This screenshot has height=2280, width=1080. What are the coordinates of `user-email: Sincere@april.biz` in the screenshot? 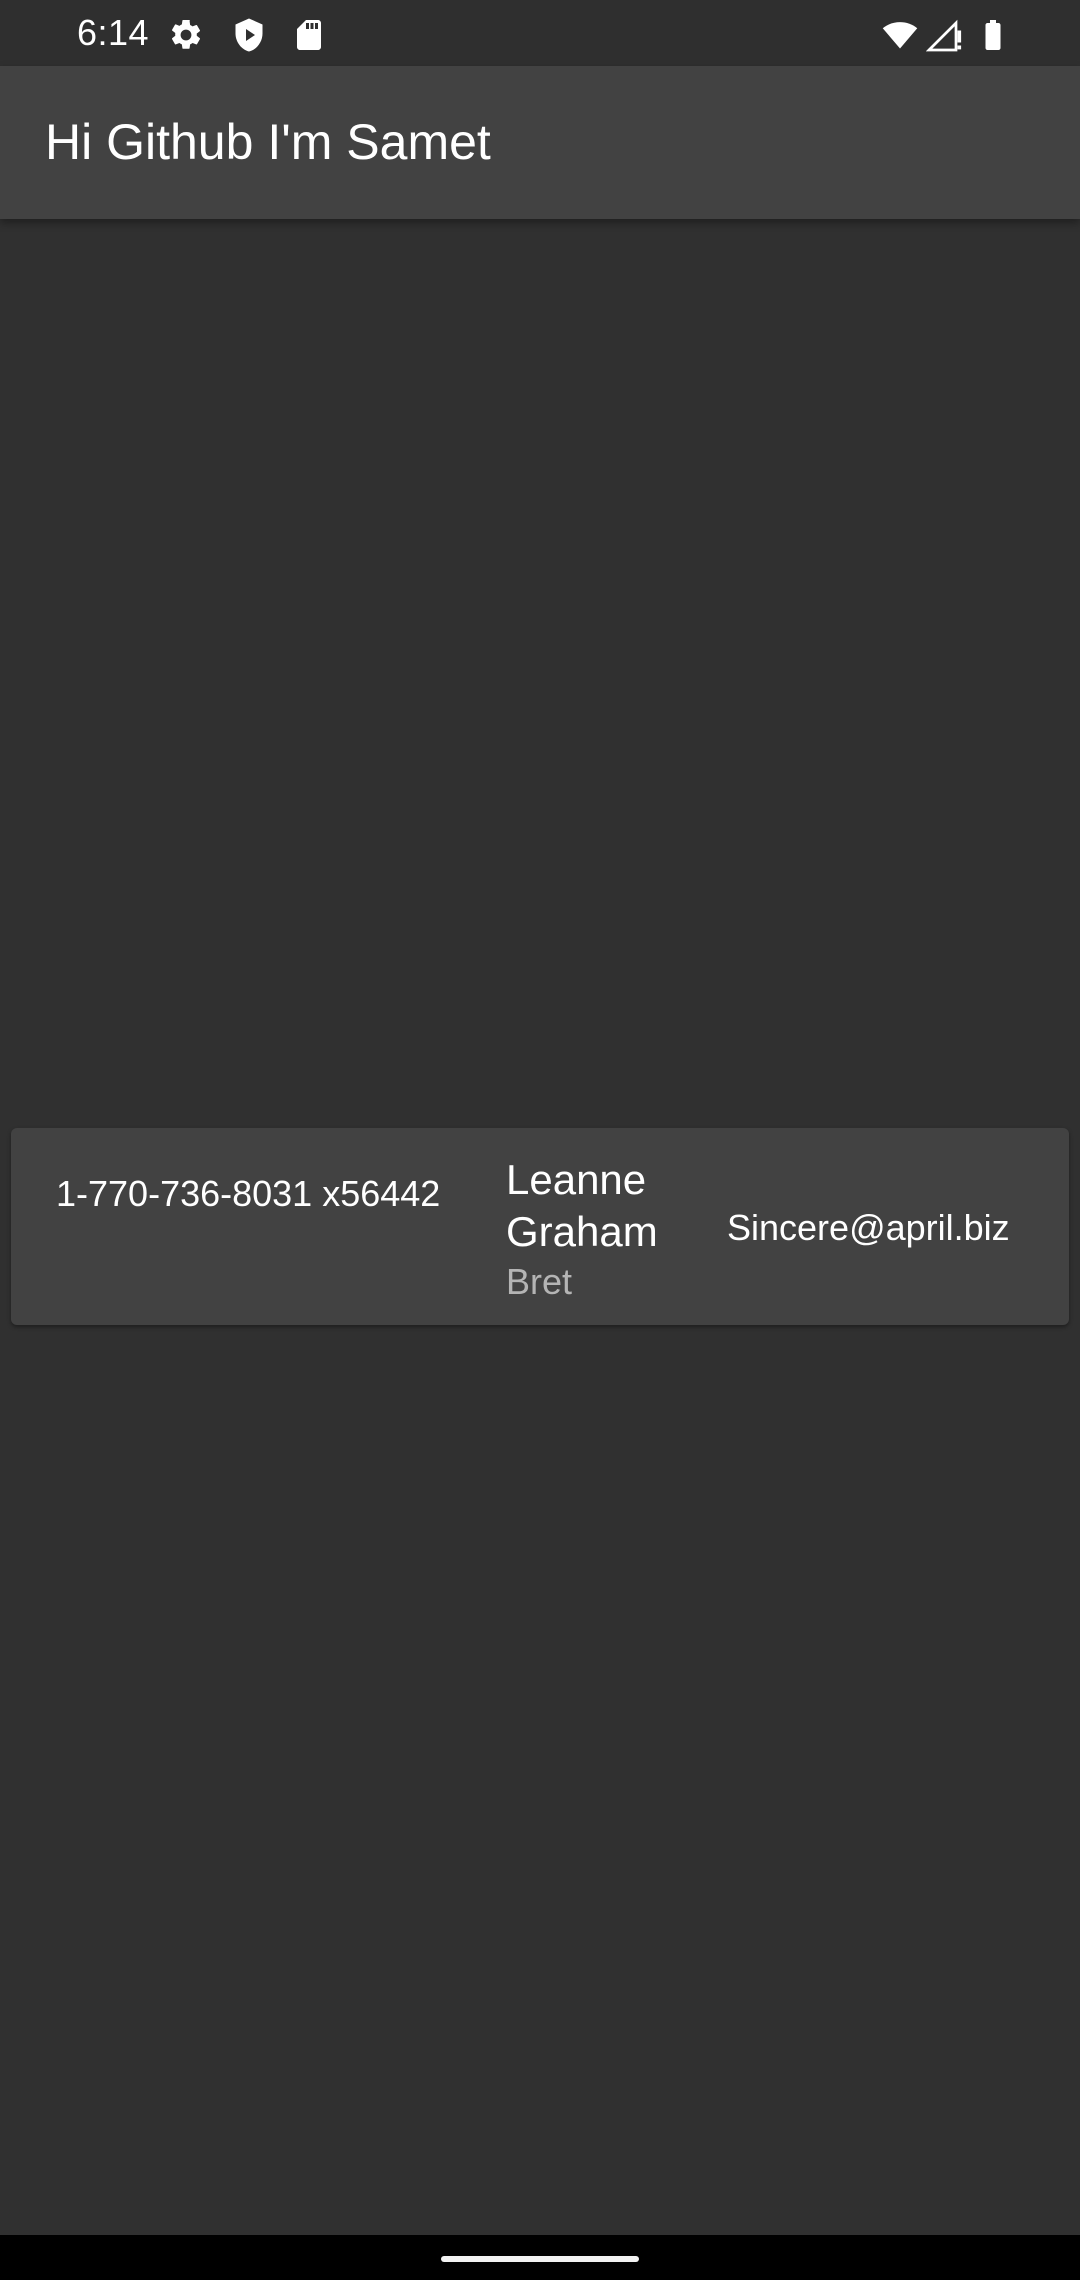 It's located at (868, 1227).